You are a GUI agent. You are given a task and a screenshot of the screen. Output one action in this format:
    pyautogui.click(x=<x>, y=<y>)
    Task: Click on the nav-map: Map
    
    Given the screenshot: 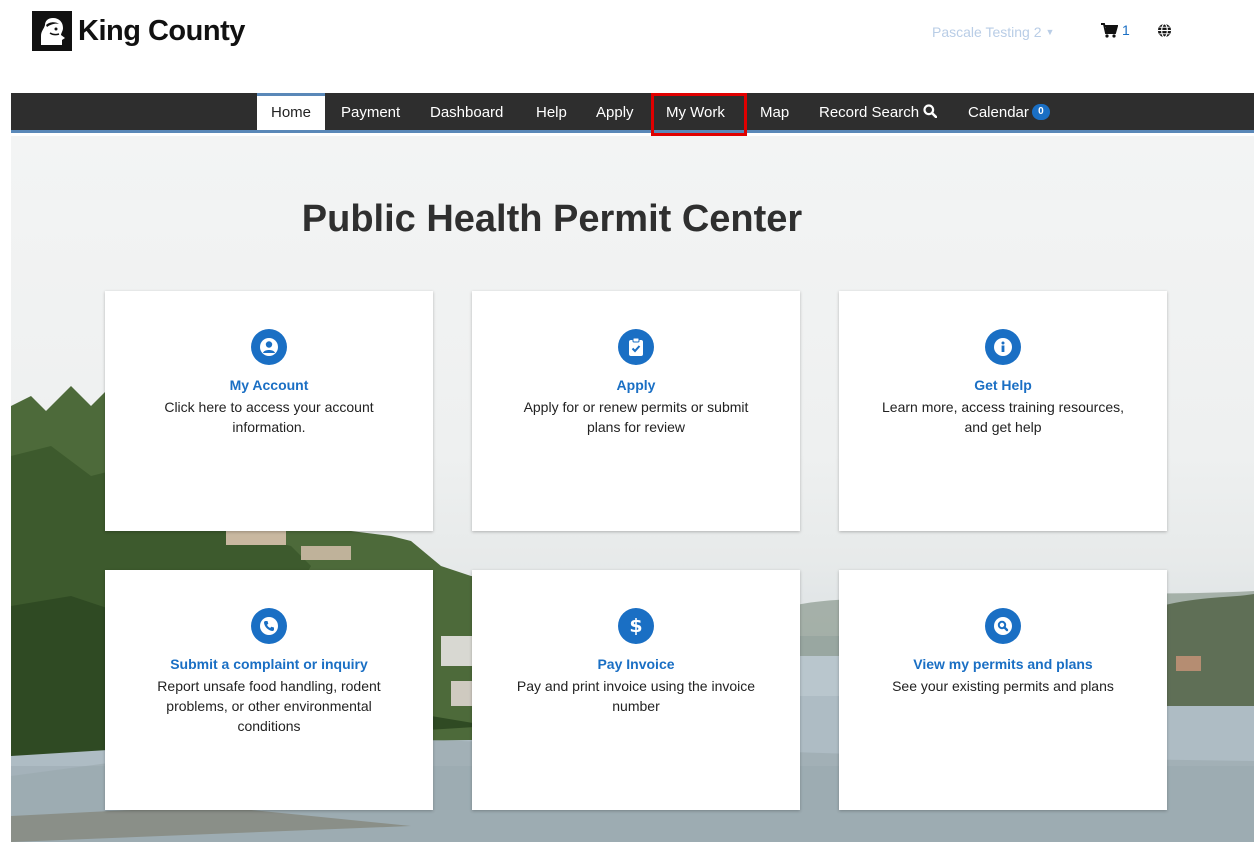 What is the action you would take?
    pyautogui.click(x=774, y=111)
    